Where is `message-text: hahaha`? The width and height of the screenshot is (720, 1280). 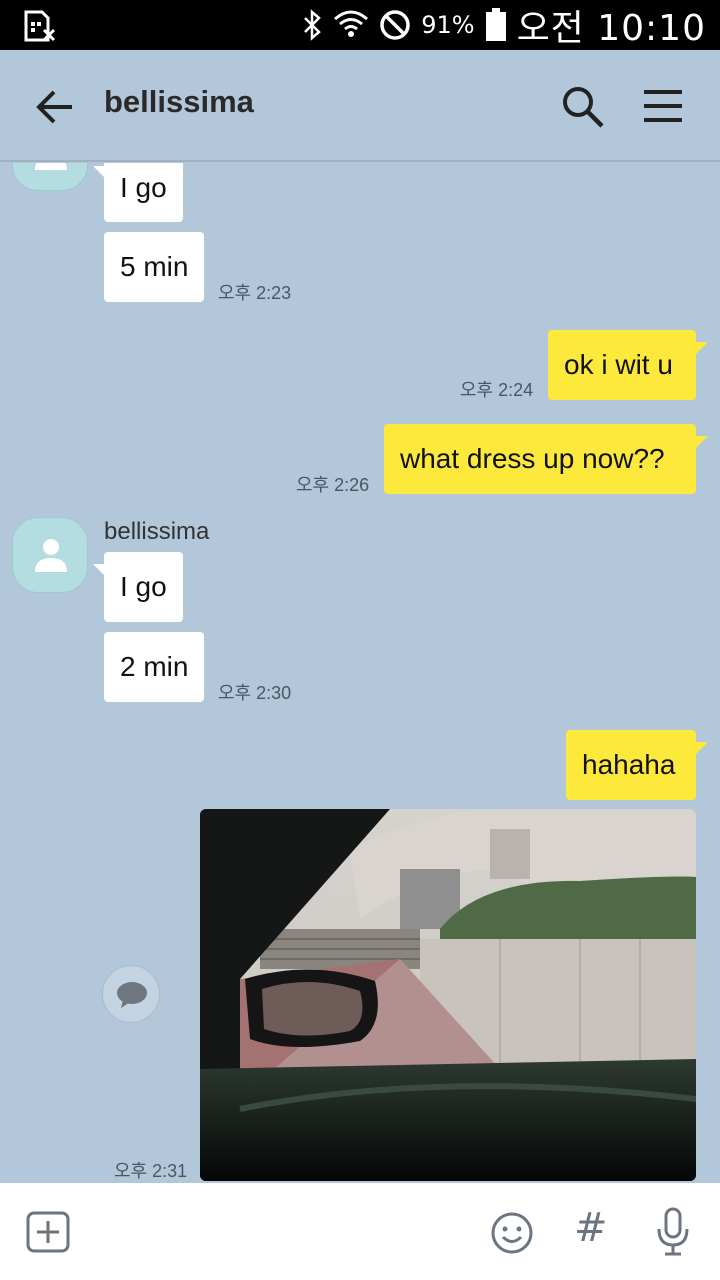 message-text: hahaha is located at coordinates (629, 764).